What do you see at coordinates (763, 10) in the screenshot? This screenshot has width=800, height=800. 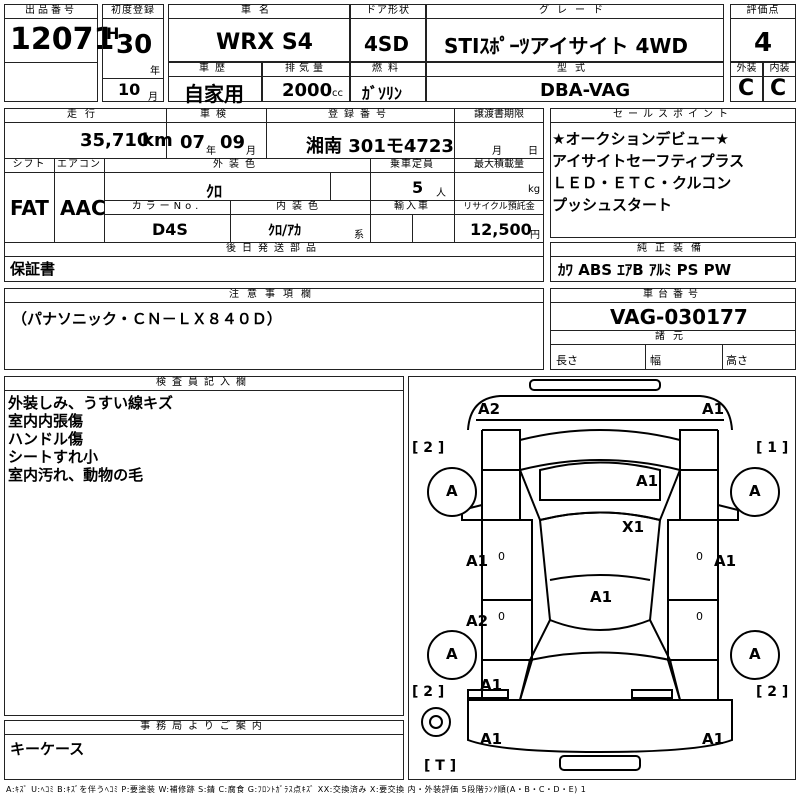 I see `score-label: 評価点` at bounding box center [763, 10].